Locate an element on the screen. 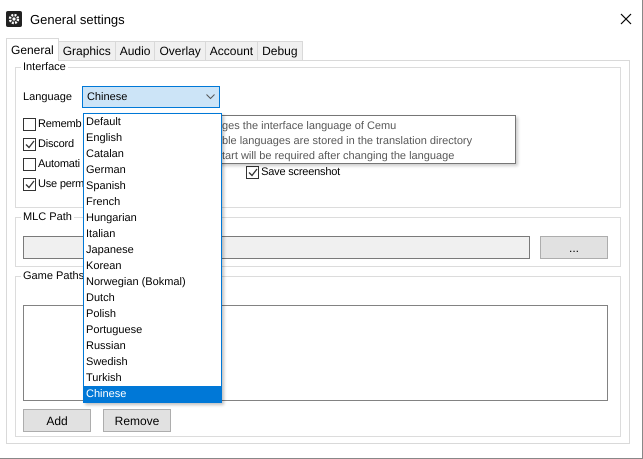 The width and height of the screenshot is (643, 459). language-option: Italian is located at coordinates (152, 234).